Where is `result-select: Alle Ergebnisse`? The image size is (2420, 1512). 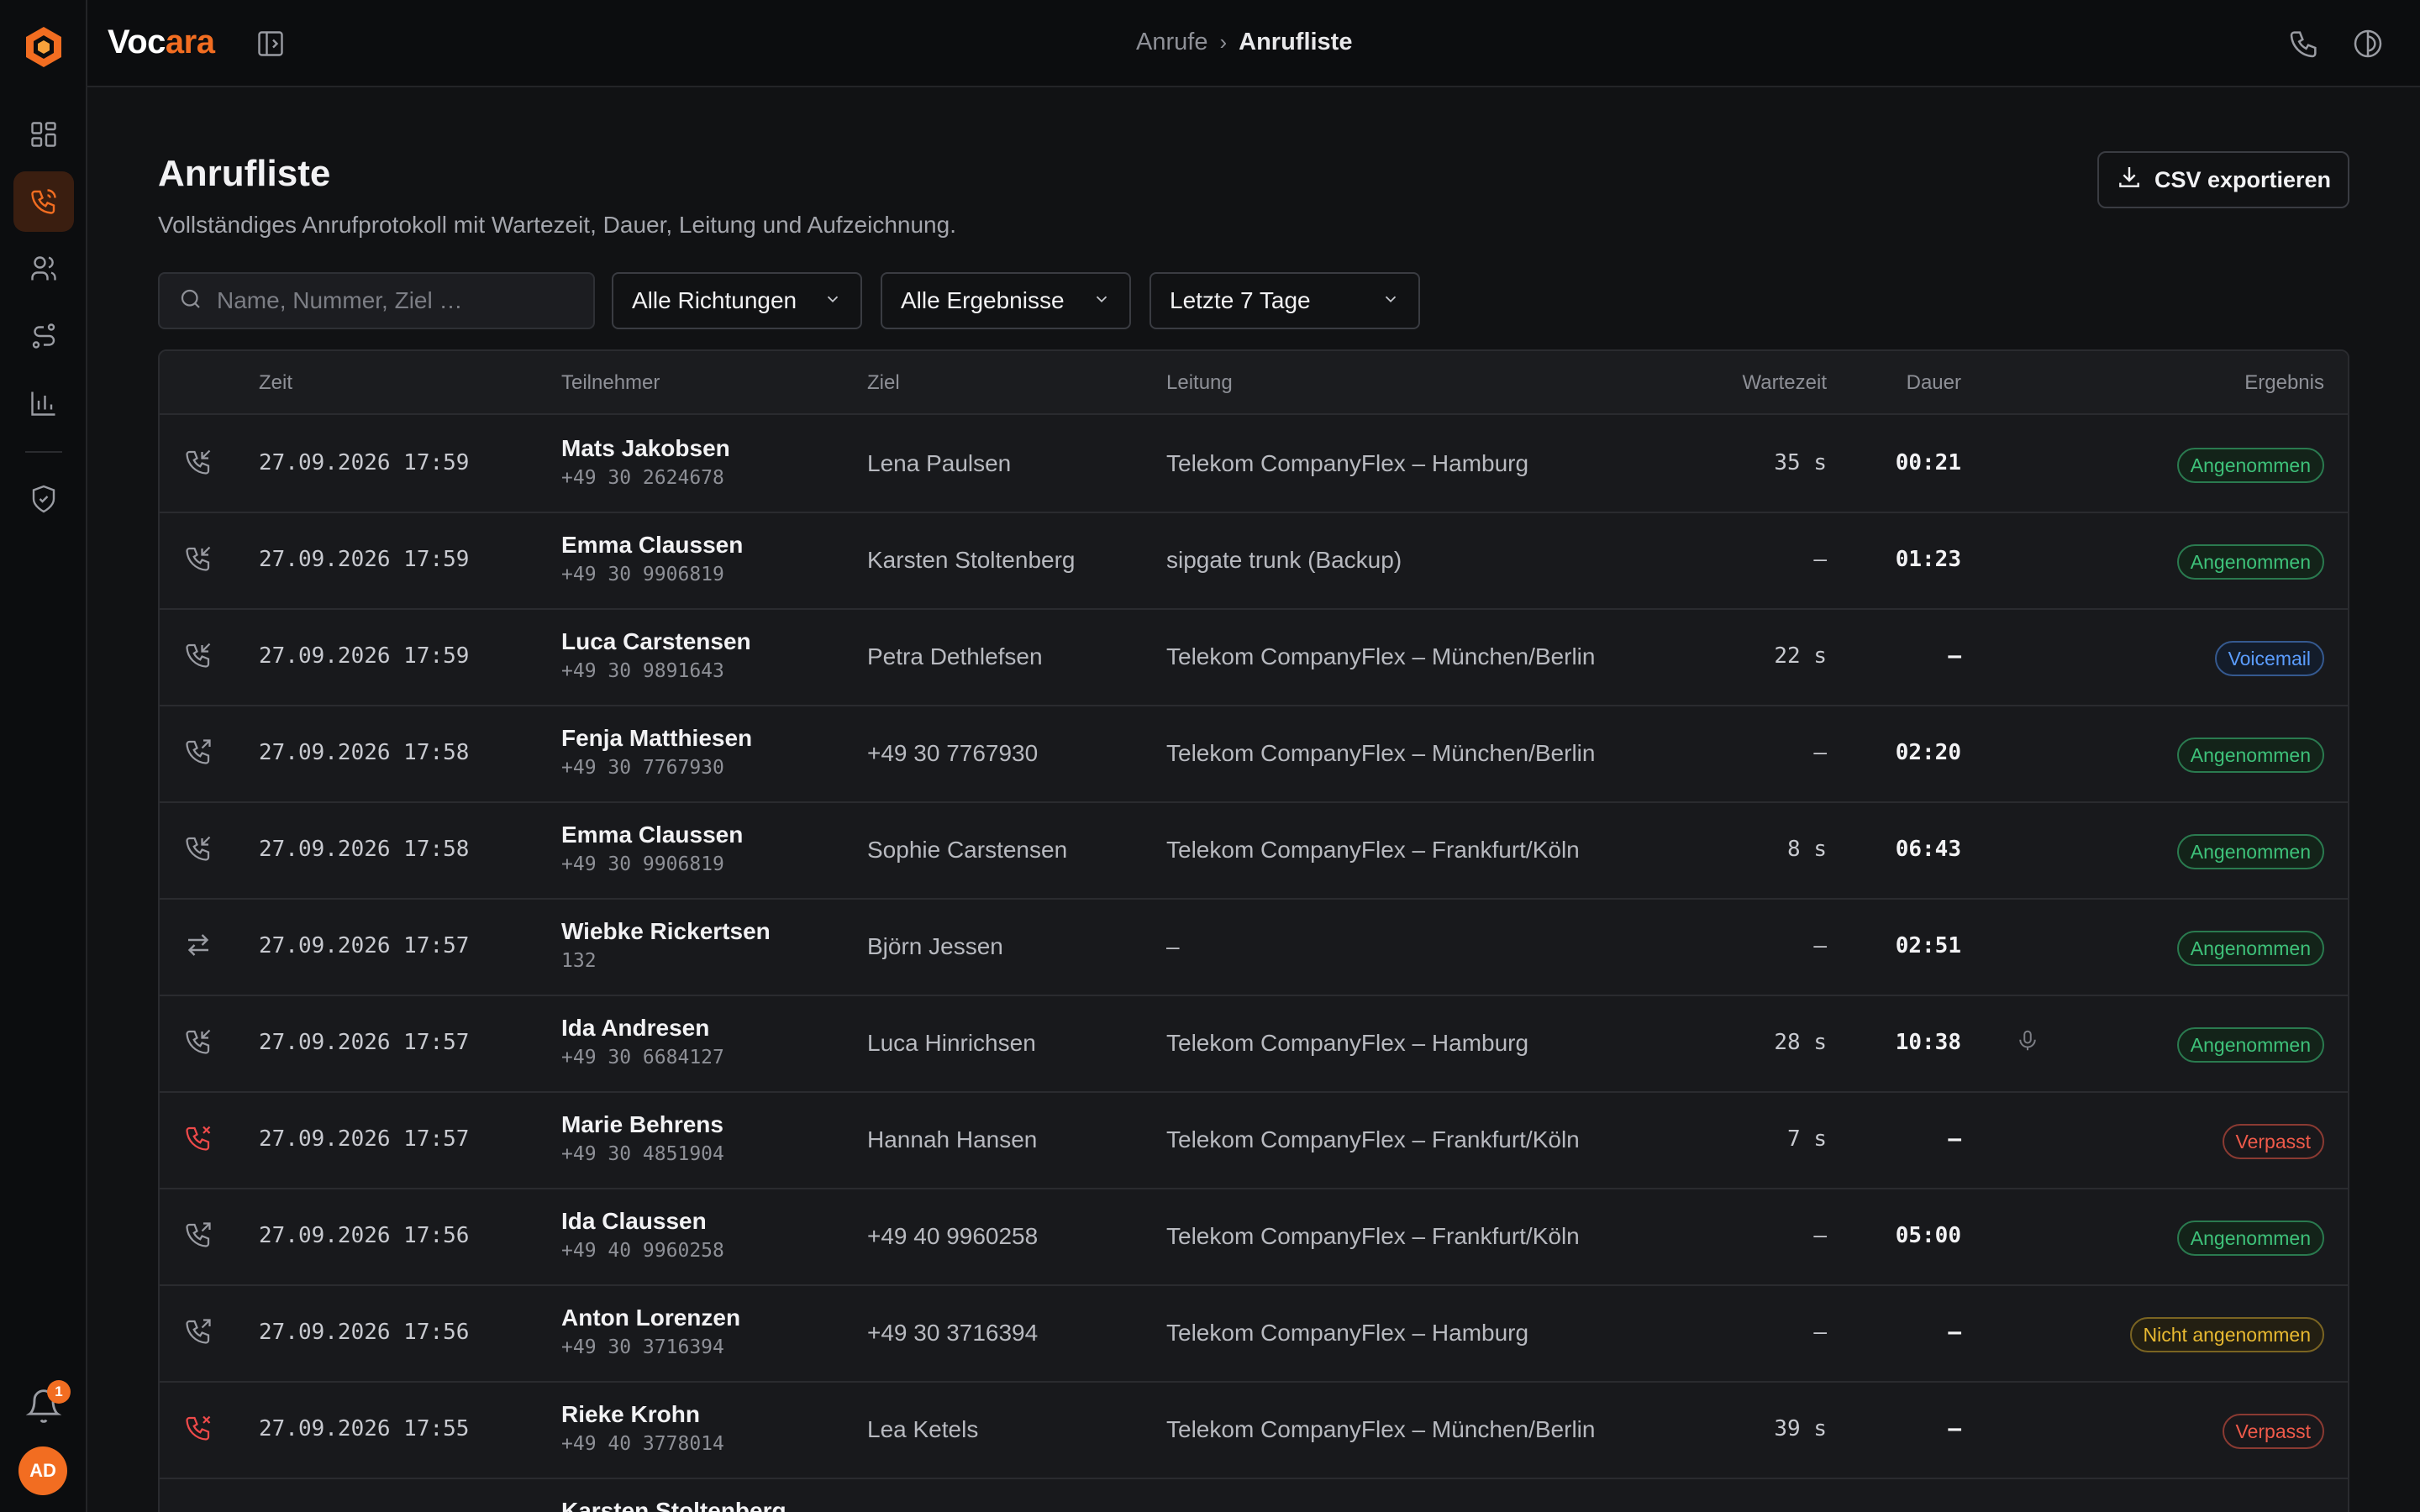
result-select: Alle Ergebnisse is located at coordinates (1006, 300).